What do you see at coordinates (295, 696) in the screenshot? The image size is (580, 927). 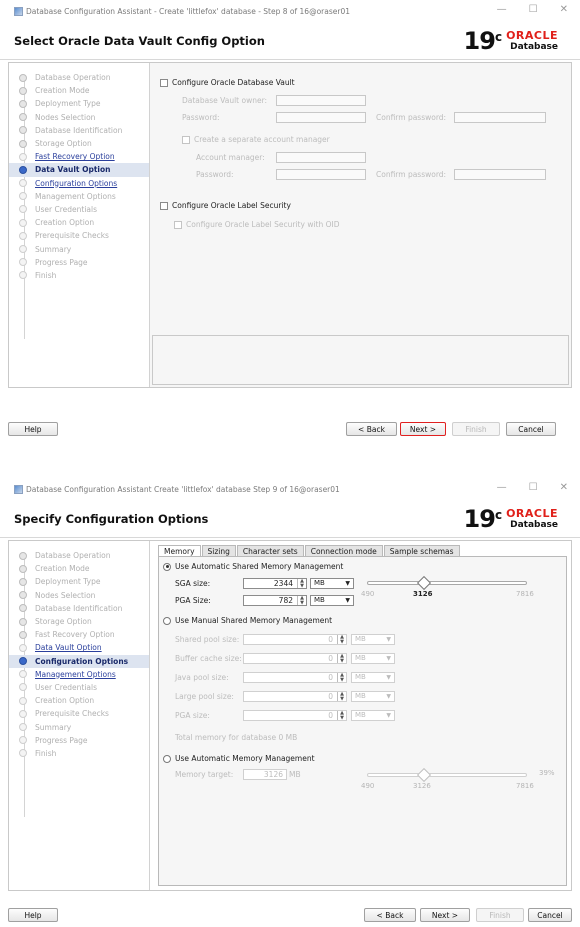 I see `large-pool-size-spinner: 0 ▲ ▼` at bounding box center [295, 696].